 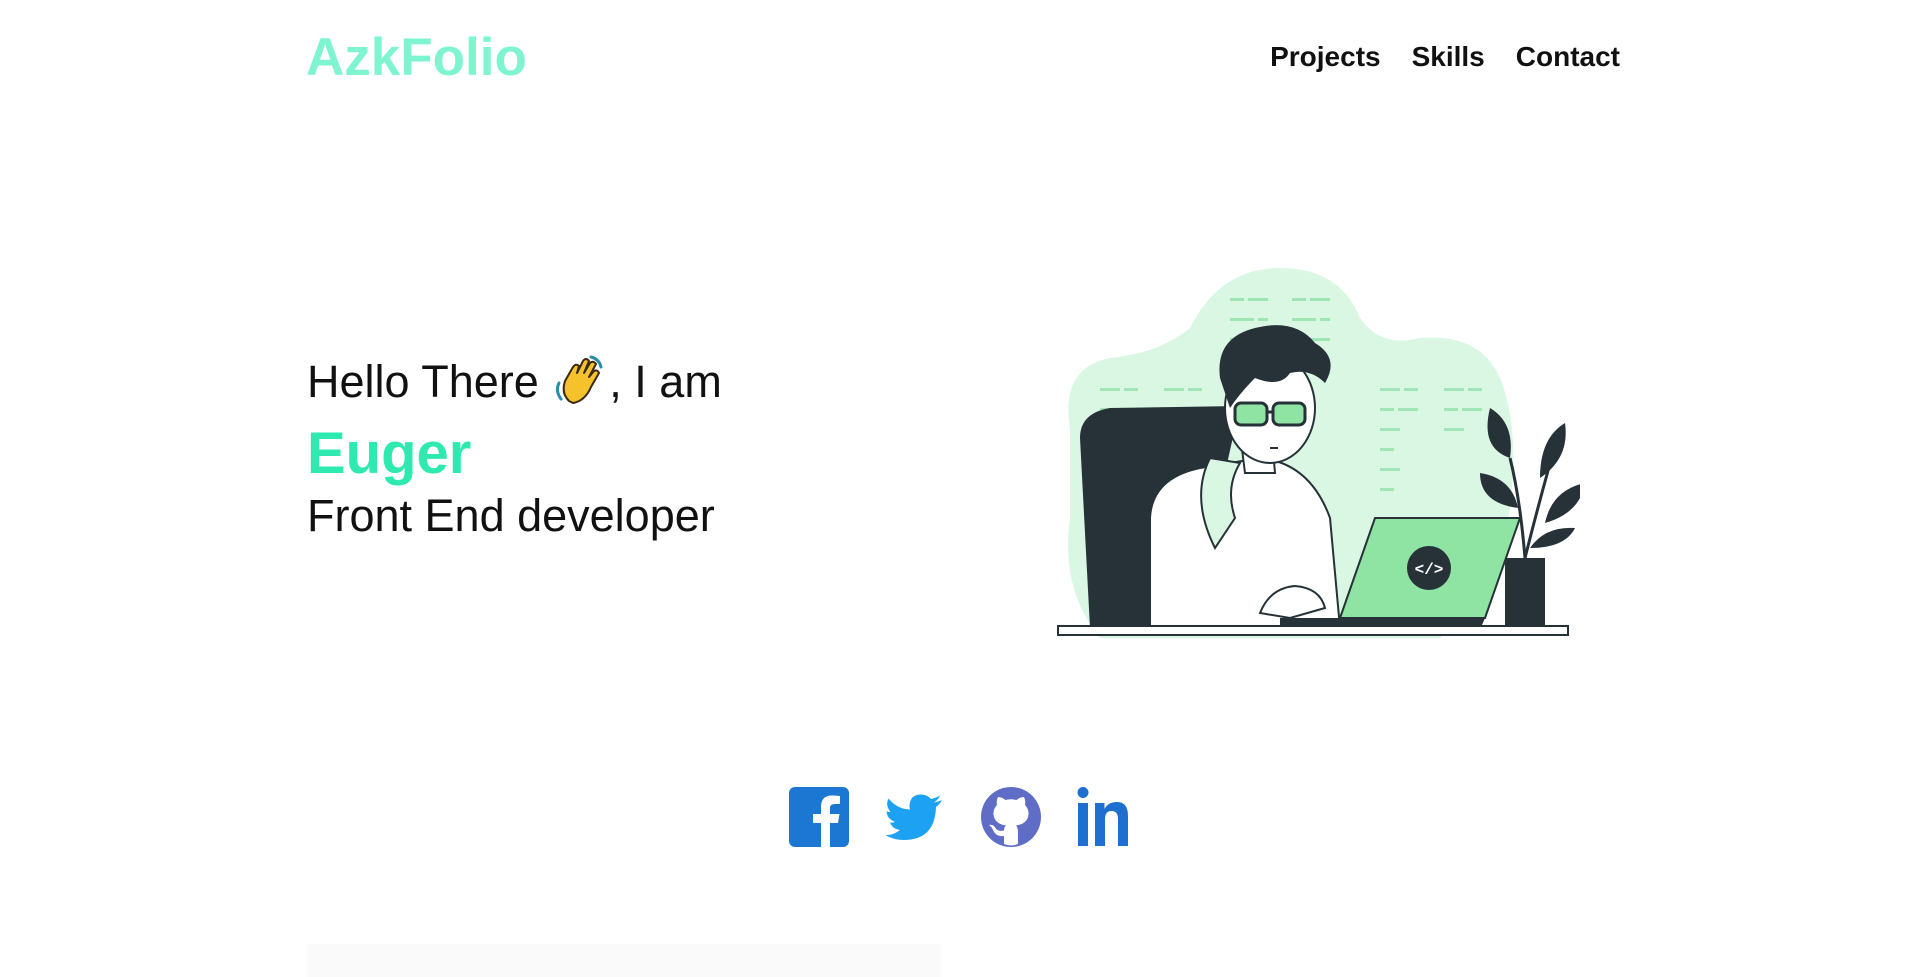 What do you see at coordinates (1011, 817) in the screenshot?
I see `github-icon` at bounding box center [1011, 817].